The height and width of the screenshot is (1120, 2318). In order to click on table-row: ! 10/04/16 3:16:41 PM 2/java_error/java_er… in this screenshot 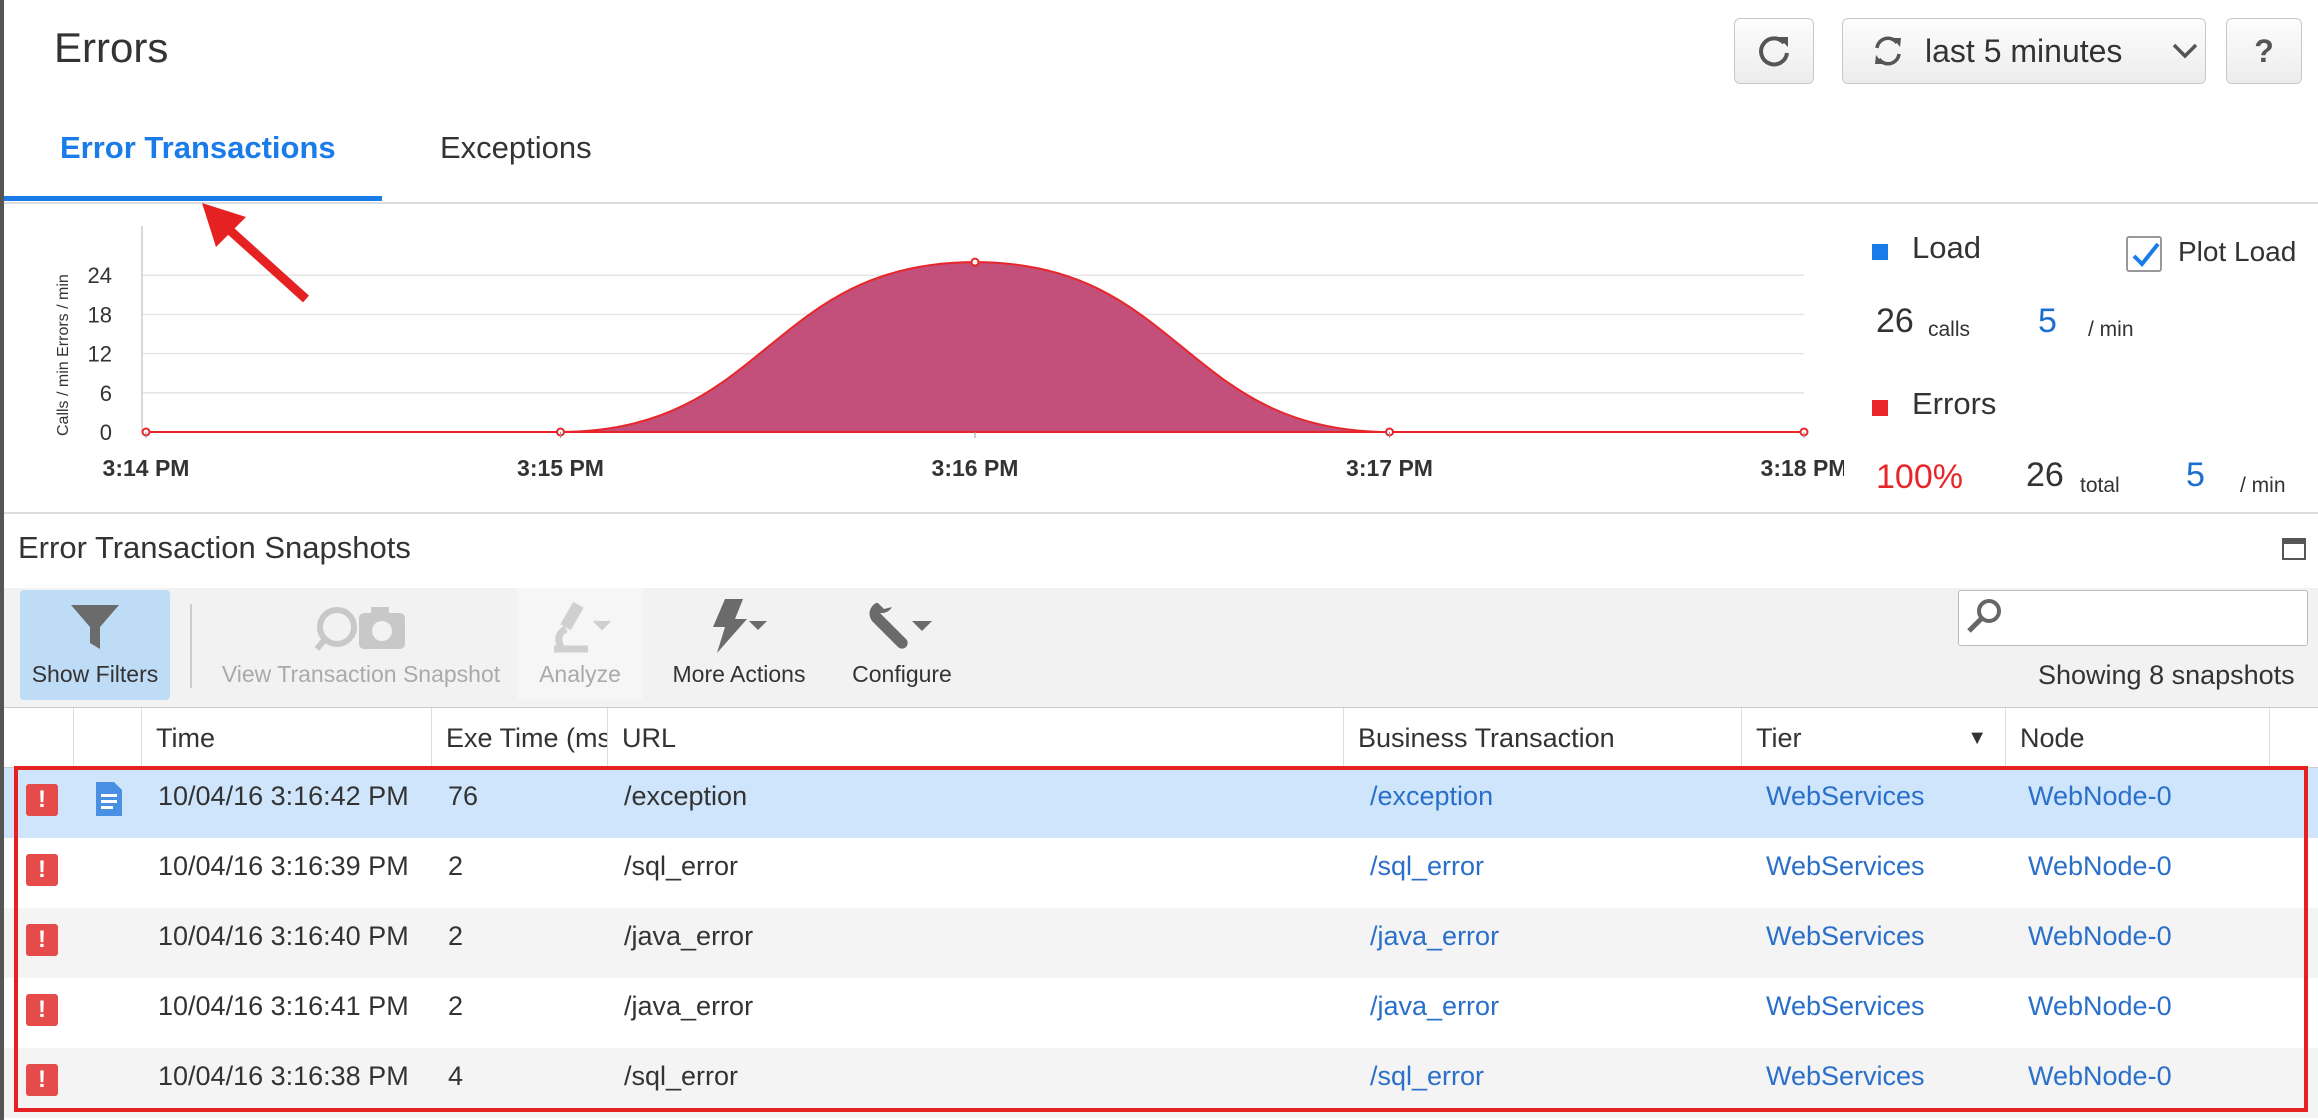, I will do `click(1161, 1013)`.